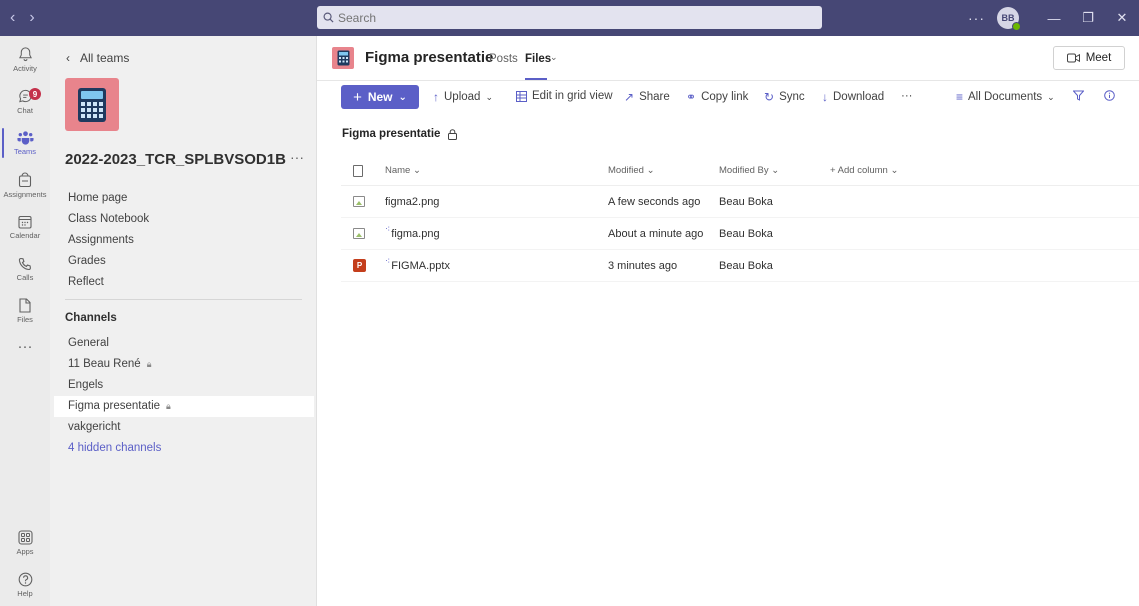 This screenshot has width=1139, height=606. Describe the element at coordinates (184, 343) in the screenshot. I see `channel-general: General` at that location.